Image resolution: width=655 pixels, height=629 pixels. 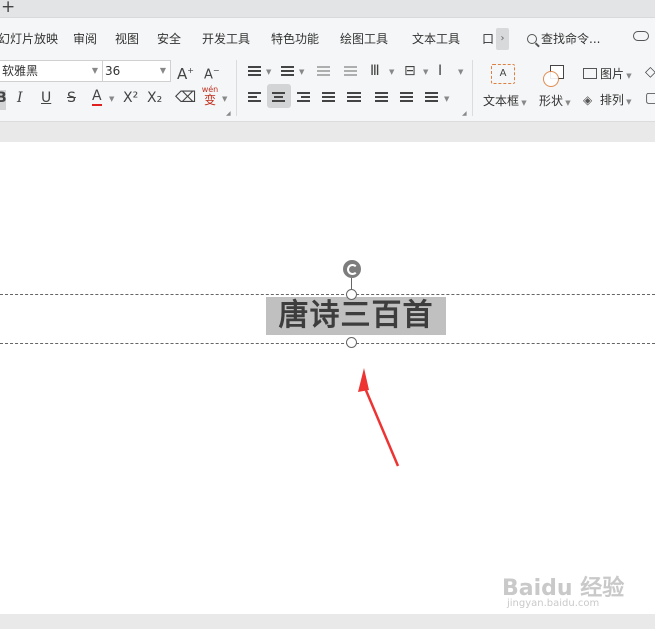 What do you see at coordinates (303, 98) in the screenshot?
I see `align-right-icon` at bounding box center [303, 98].